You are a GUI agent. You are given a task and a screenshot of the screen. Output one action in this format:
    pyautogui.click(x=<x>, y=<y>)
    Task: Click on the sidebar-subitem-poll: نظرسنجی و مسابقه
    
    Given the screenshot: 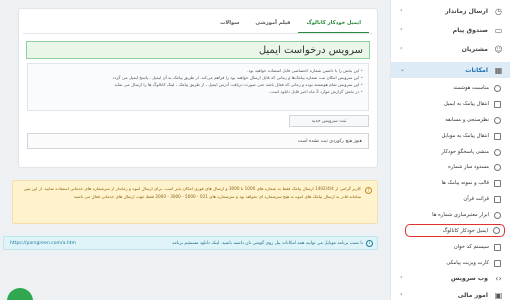 What is the action you would take?
    pyautogui.click(x=455, y=120)
    